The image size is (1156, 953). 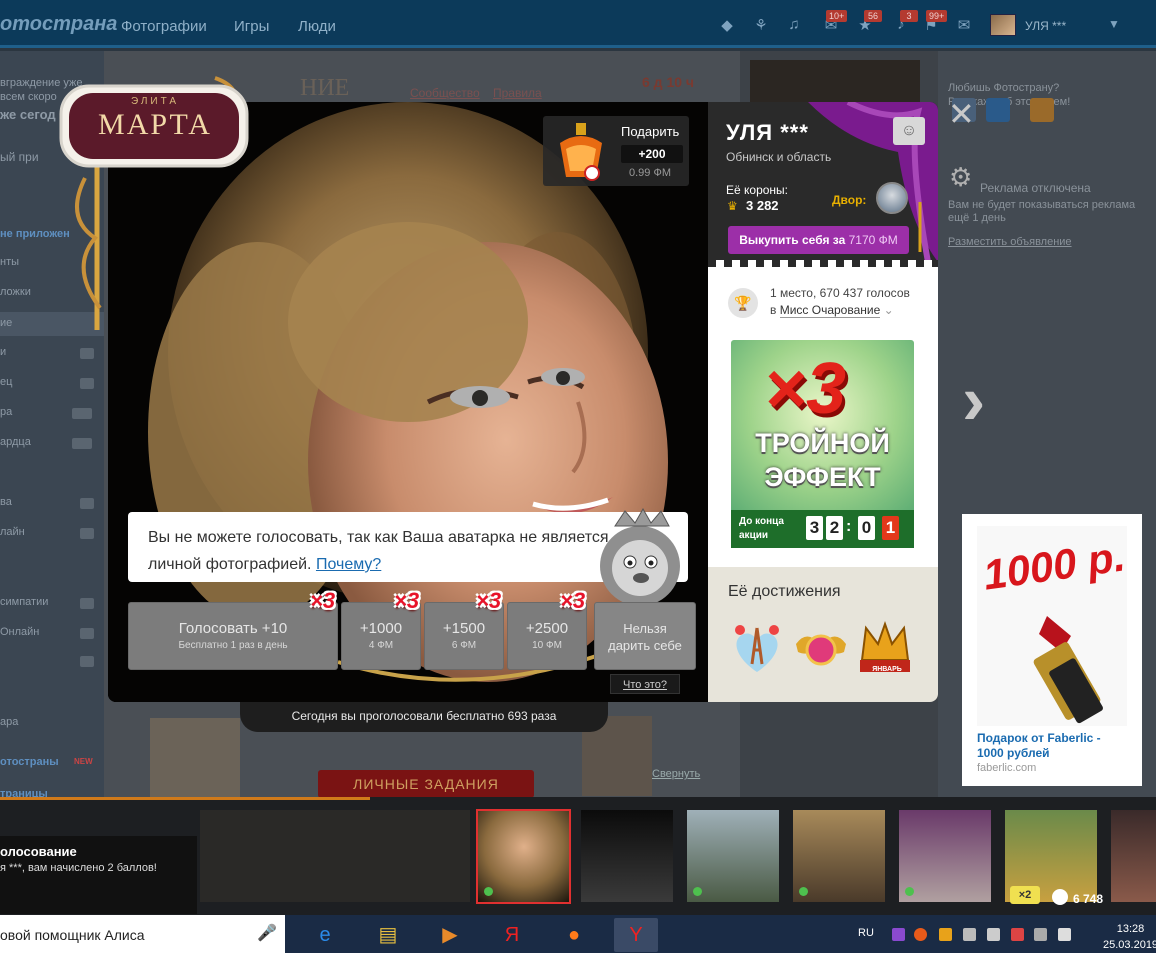 What do you see at coordinates (450, 935) in the screenshot?
I see `media-player-icon: ▶` at bounding box center [450, 935].